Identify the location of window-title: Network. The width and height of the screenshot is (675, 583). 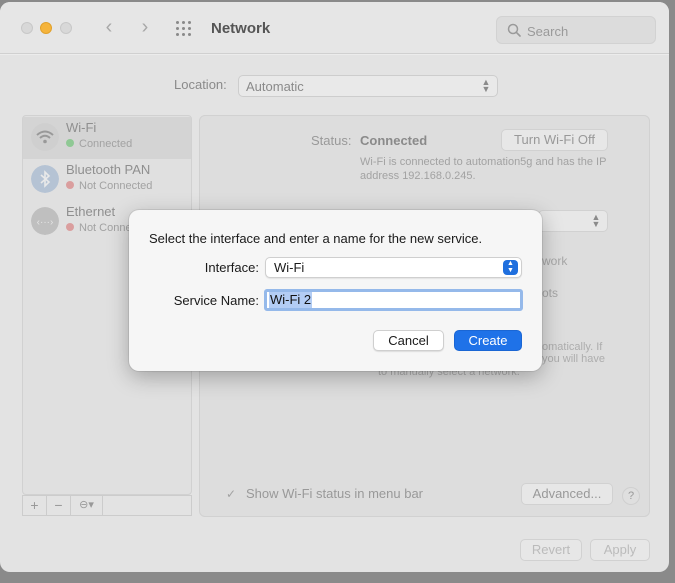
(241, 28).